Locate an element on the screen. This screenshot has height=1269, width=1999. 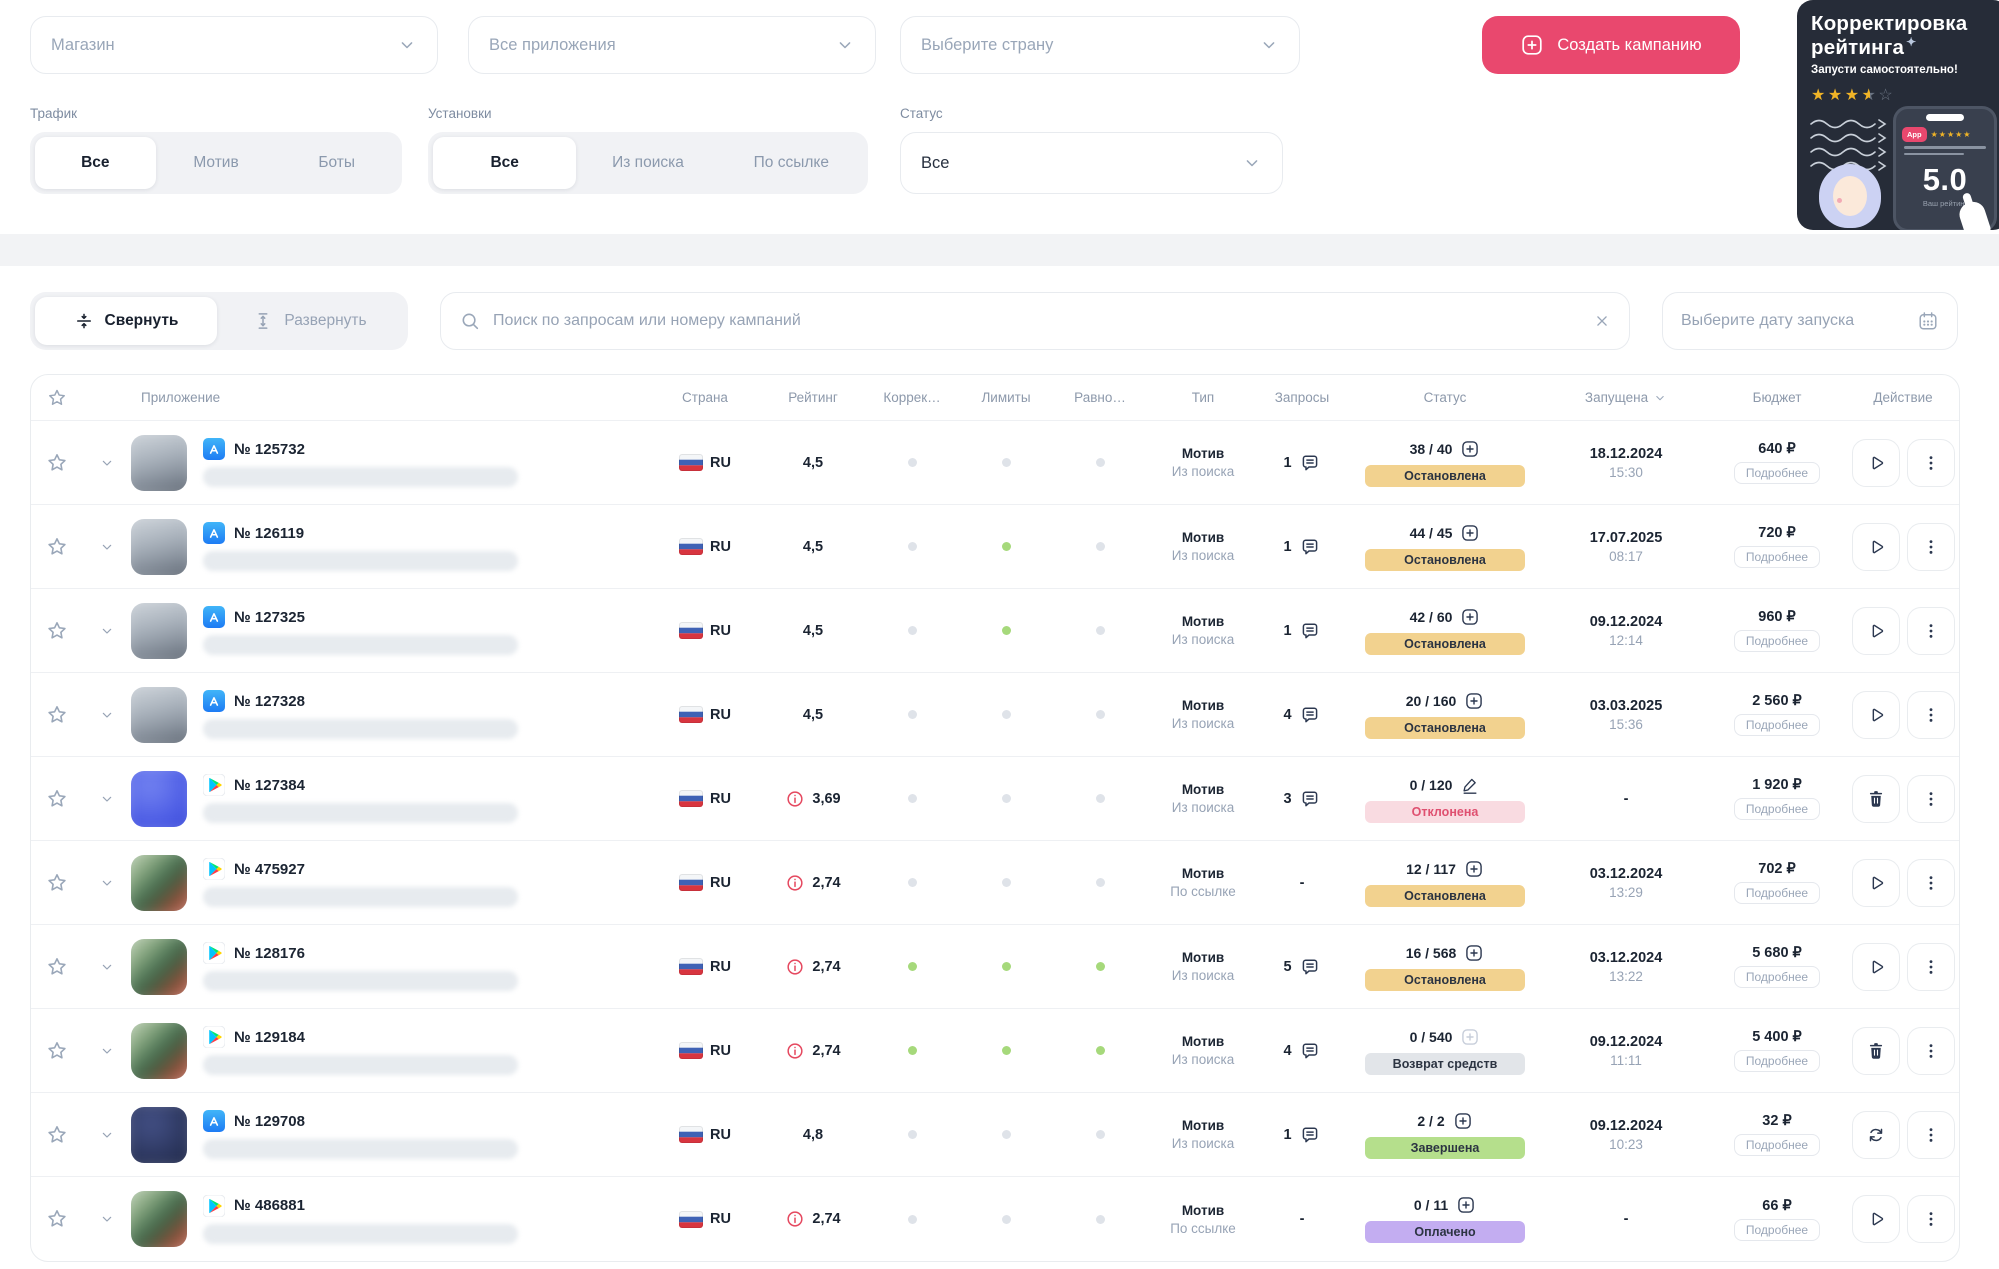
installs-tab: Все is located at coordinates (505, 163).